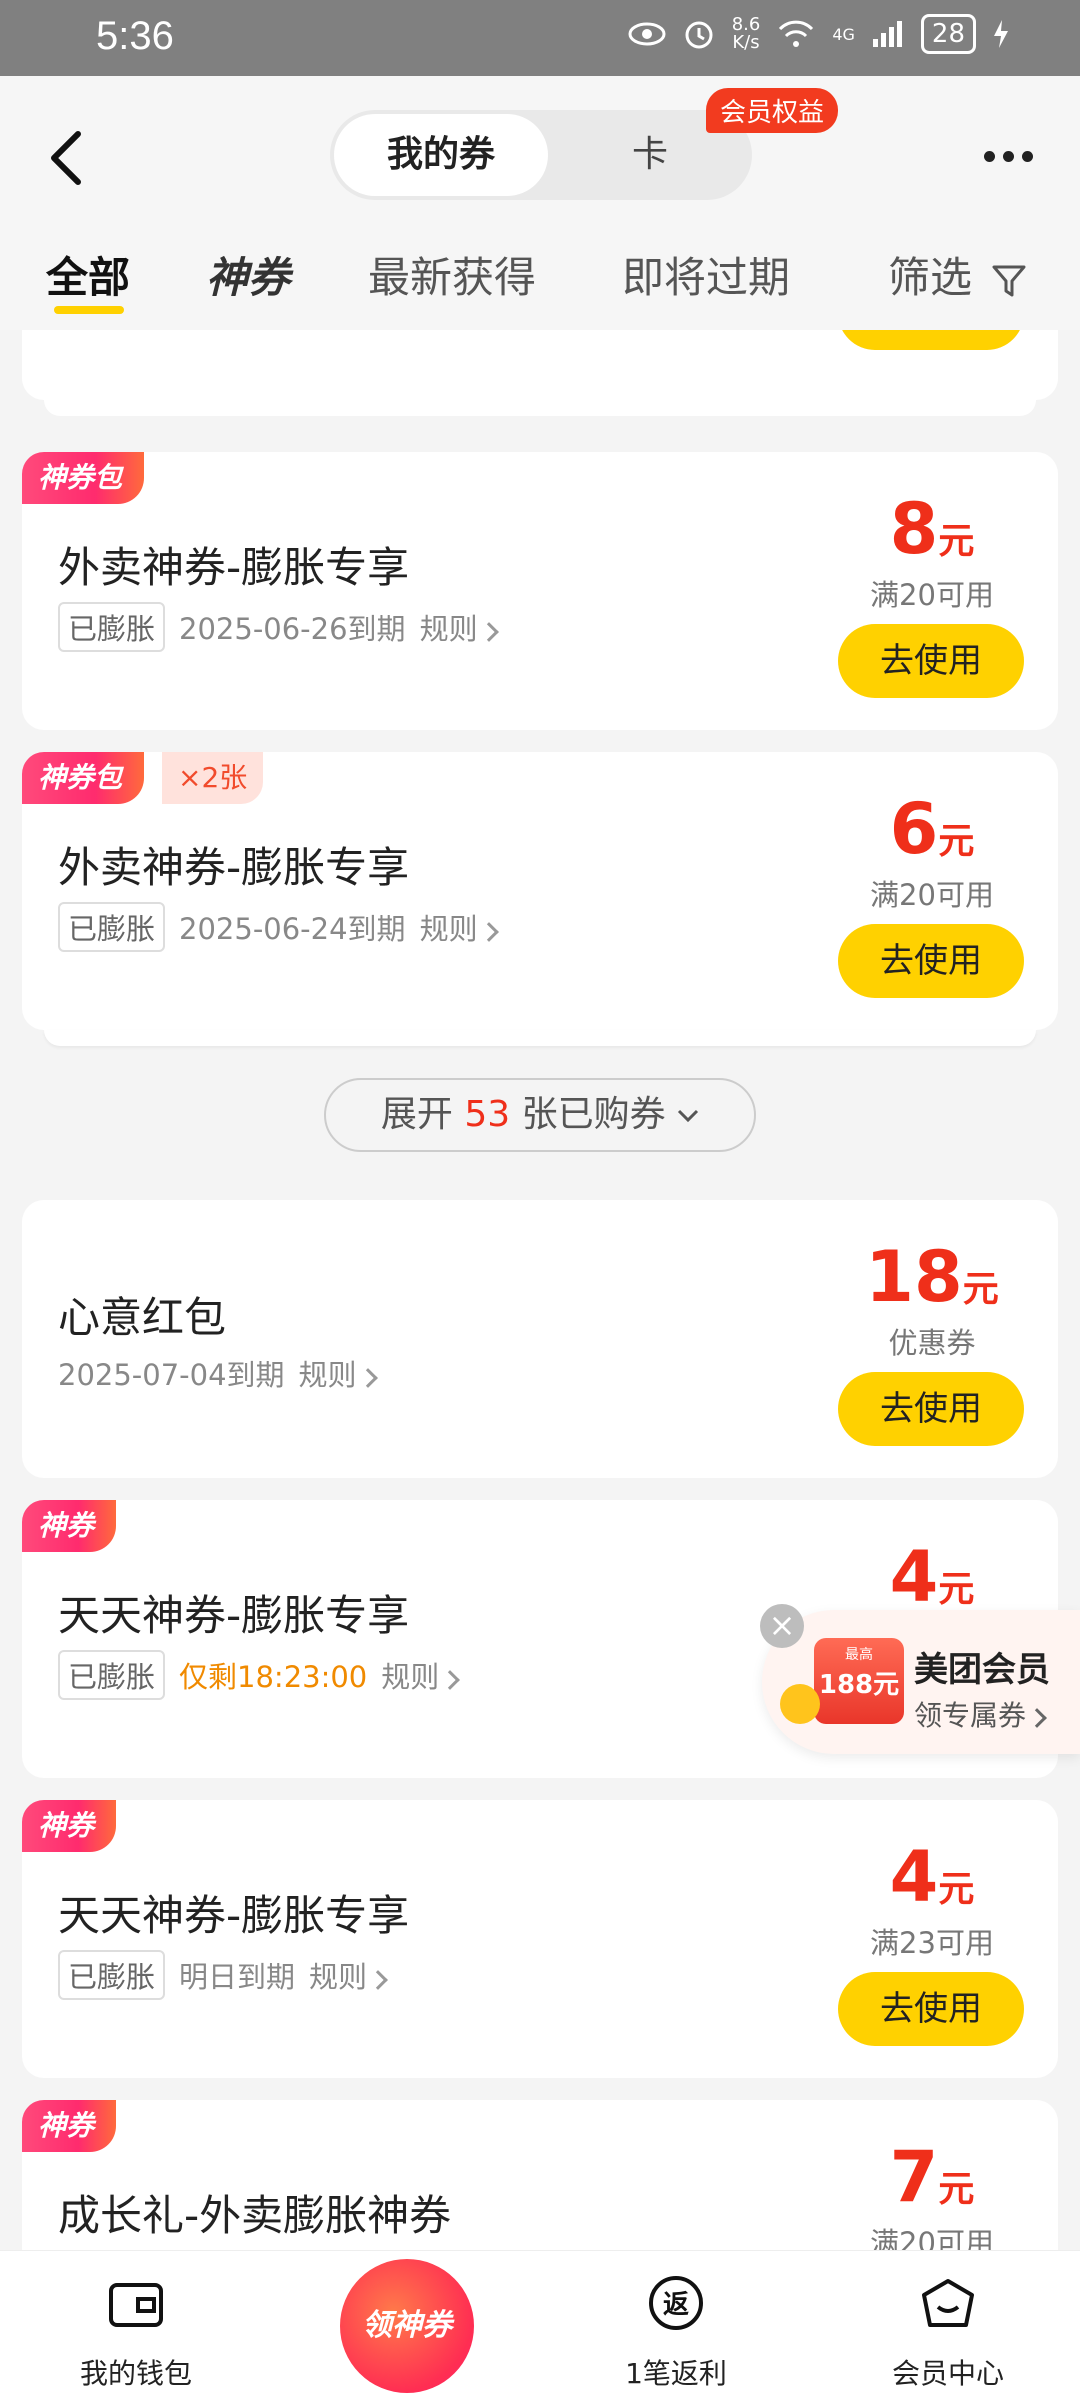  I want to click on tab-underline, so click(89, 310).